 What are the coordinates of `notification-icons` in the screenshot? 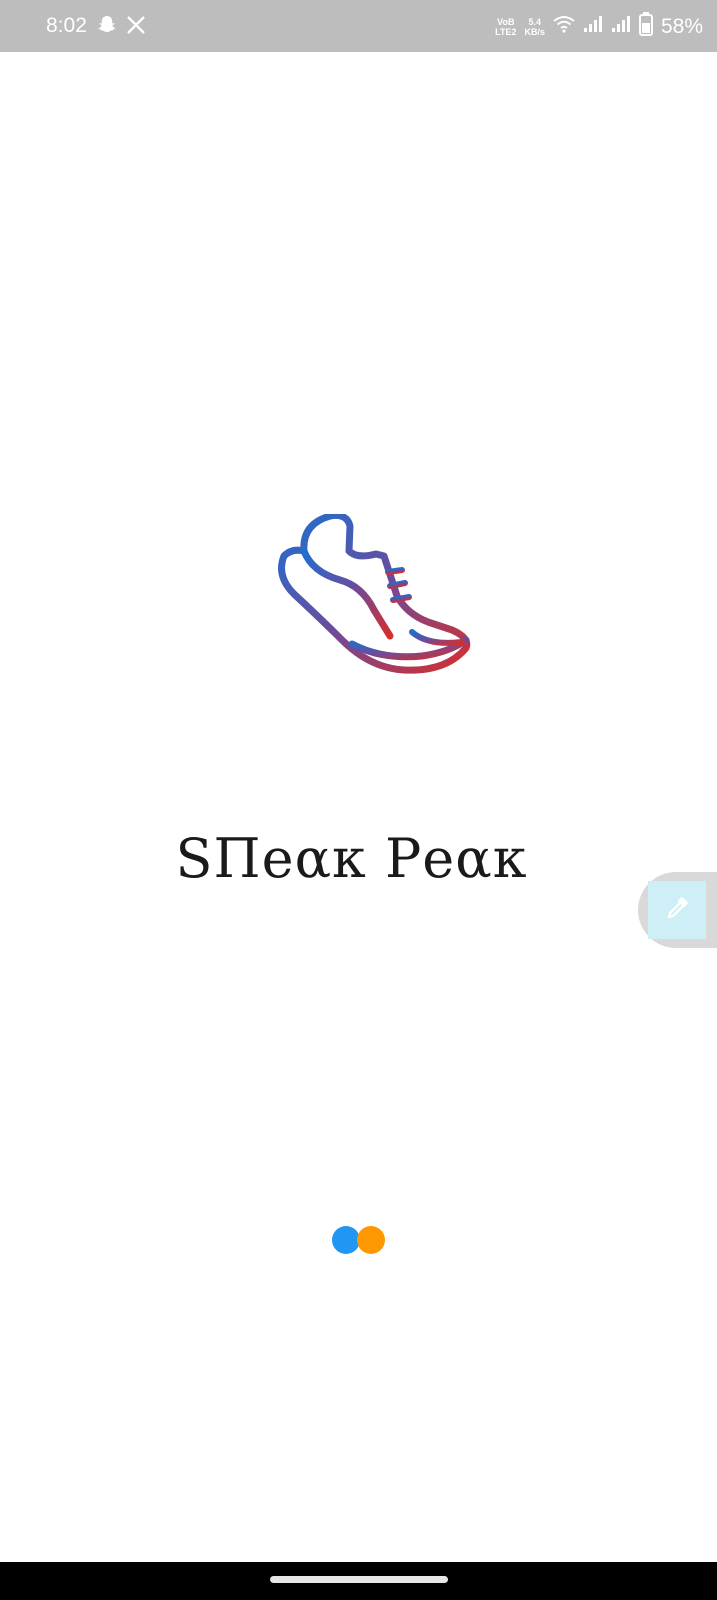 It's located at (121, 27).